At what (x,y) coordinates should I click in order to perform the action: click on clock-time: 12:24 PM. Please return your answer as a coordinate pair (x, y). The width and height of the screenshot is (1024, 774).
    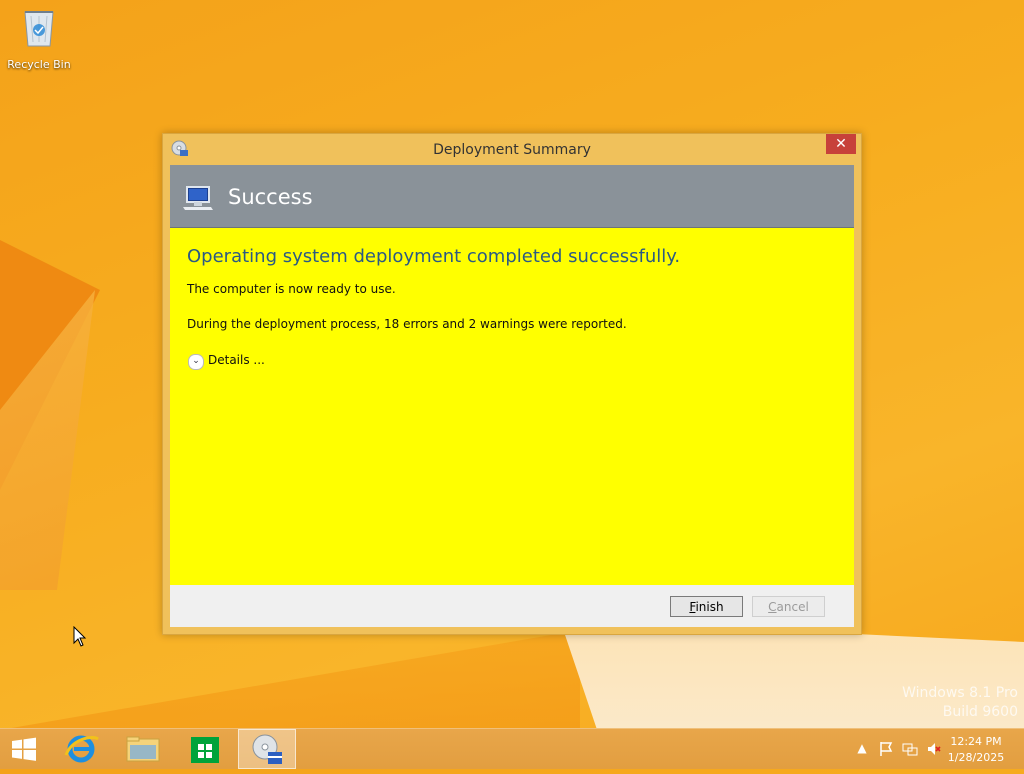
    Looking at the image, I should click on (976, 741).